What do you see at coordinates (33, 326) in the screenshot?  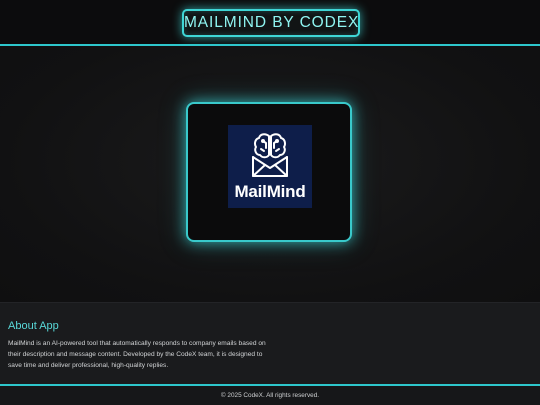 I see `about-title: About App` at bounding box center [33, 326].